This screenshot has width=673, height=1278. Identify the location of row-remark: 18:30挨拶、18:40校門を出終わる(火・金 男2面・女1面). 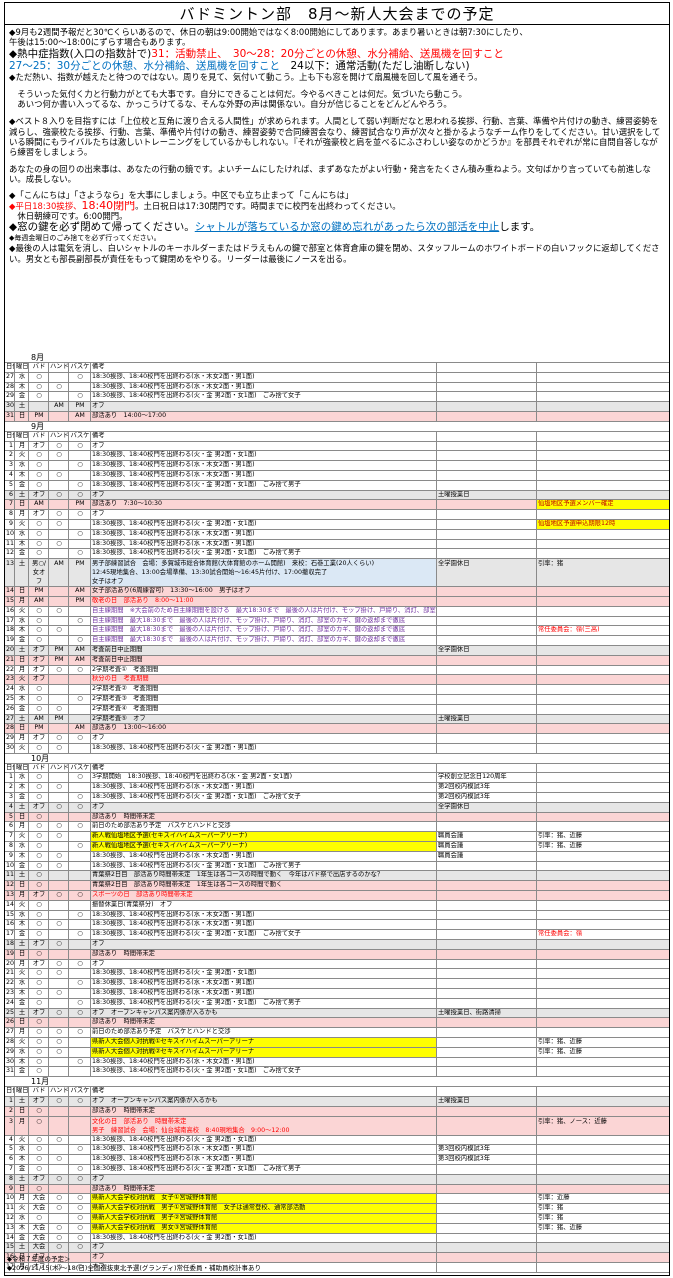
(264, 974).